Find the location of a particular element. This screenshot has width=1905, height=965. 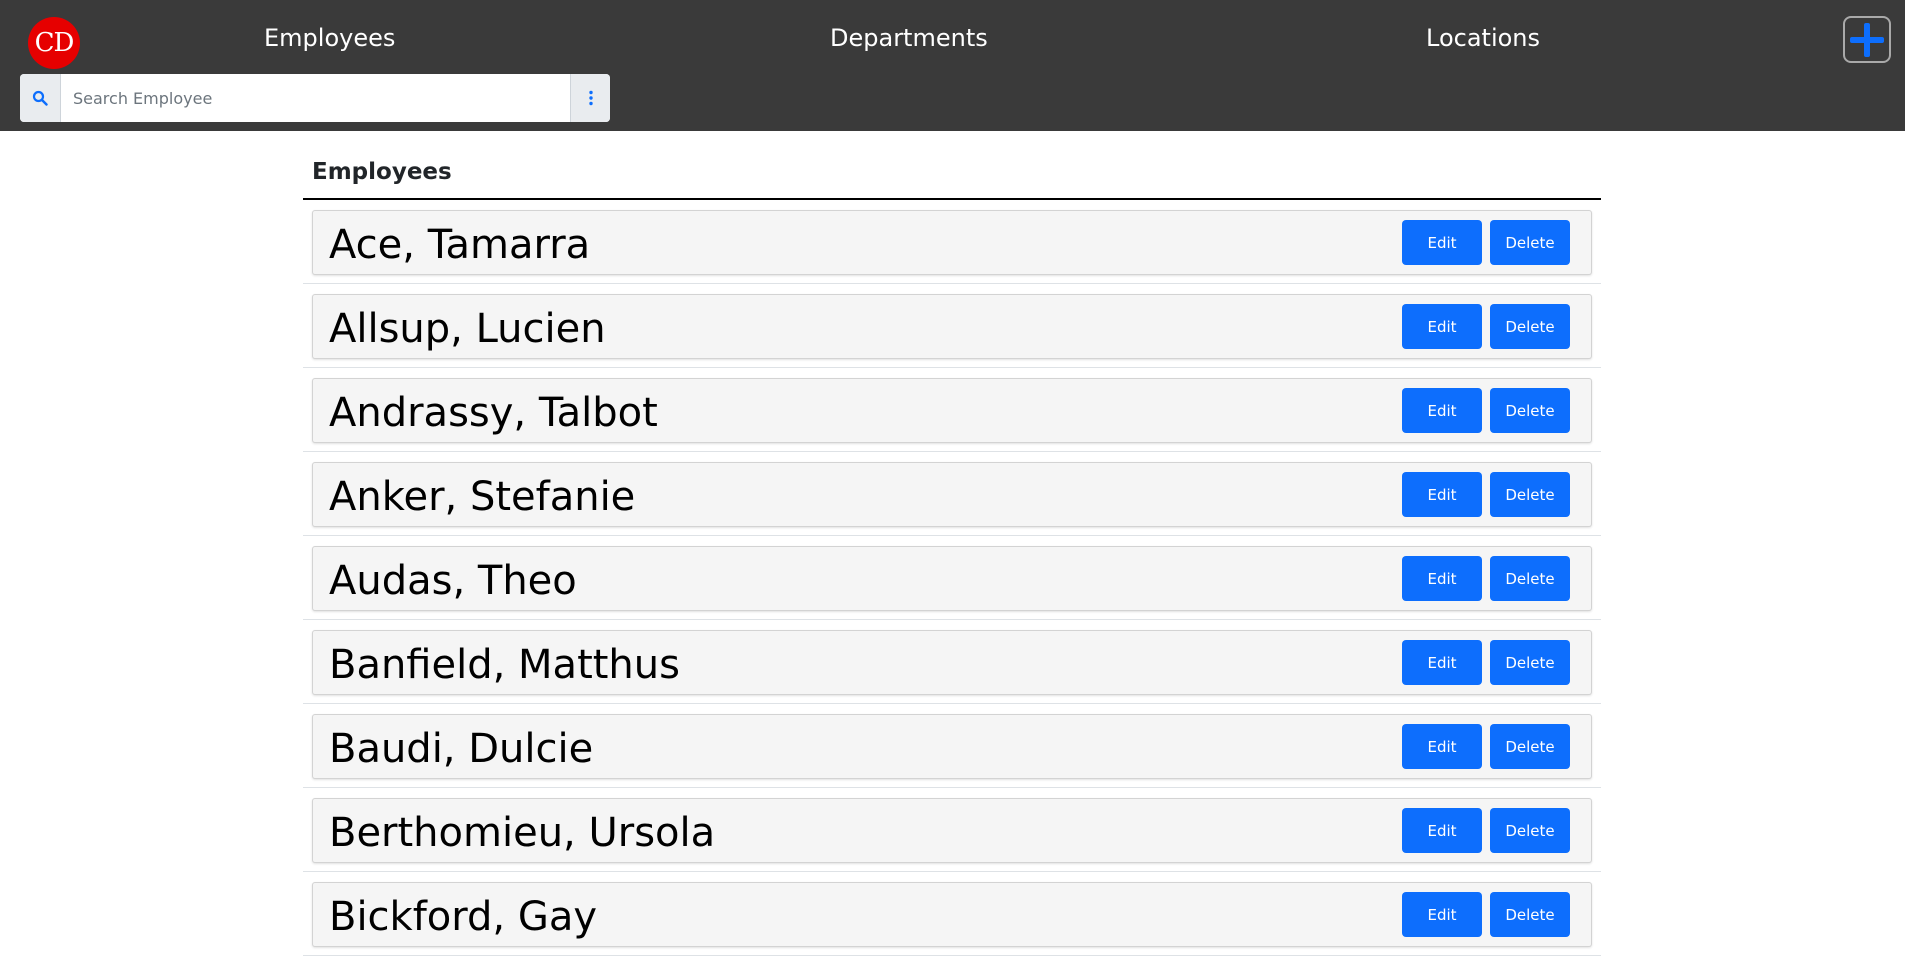

employee-name: Andrassy, Talbot is located at coordinates (493, 413).